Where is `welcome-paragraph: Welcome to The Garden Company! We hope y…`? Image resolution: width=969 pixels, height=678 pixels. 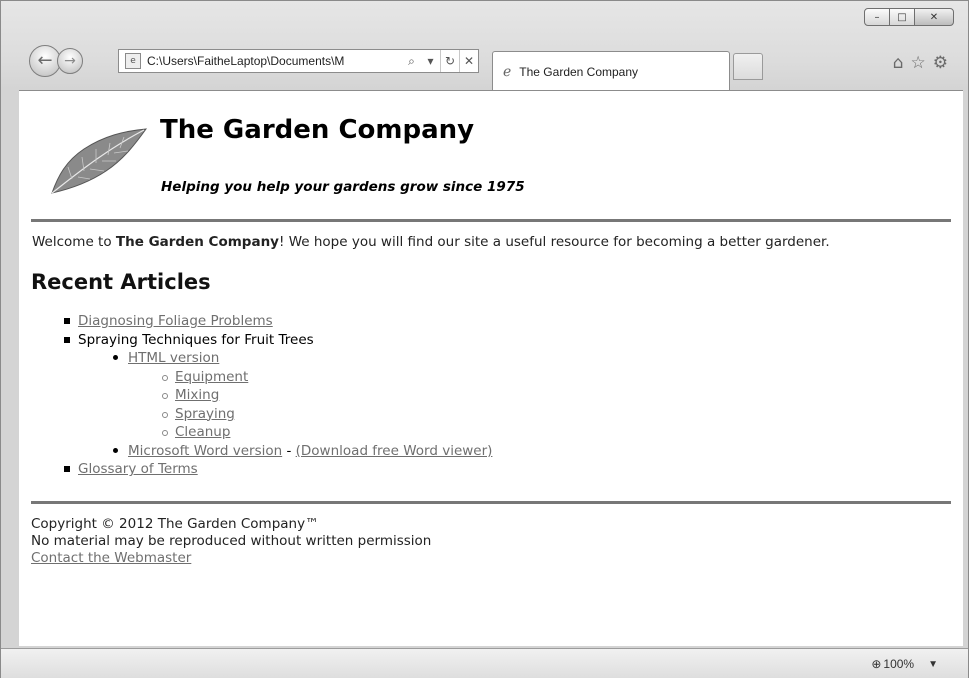 welcome-paragraph: Welcome to The Garden Company! We hope y… is located at coordinates (484, 236).